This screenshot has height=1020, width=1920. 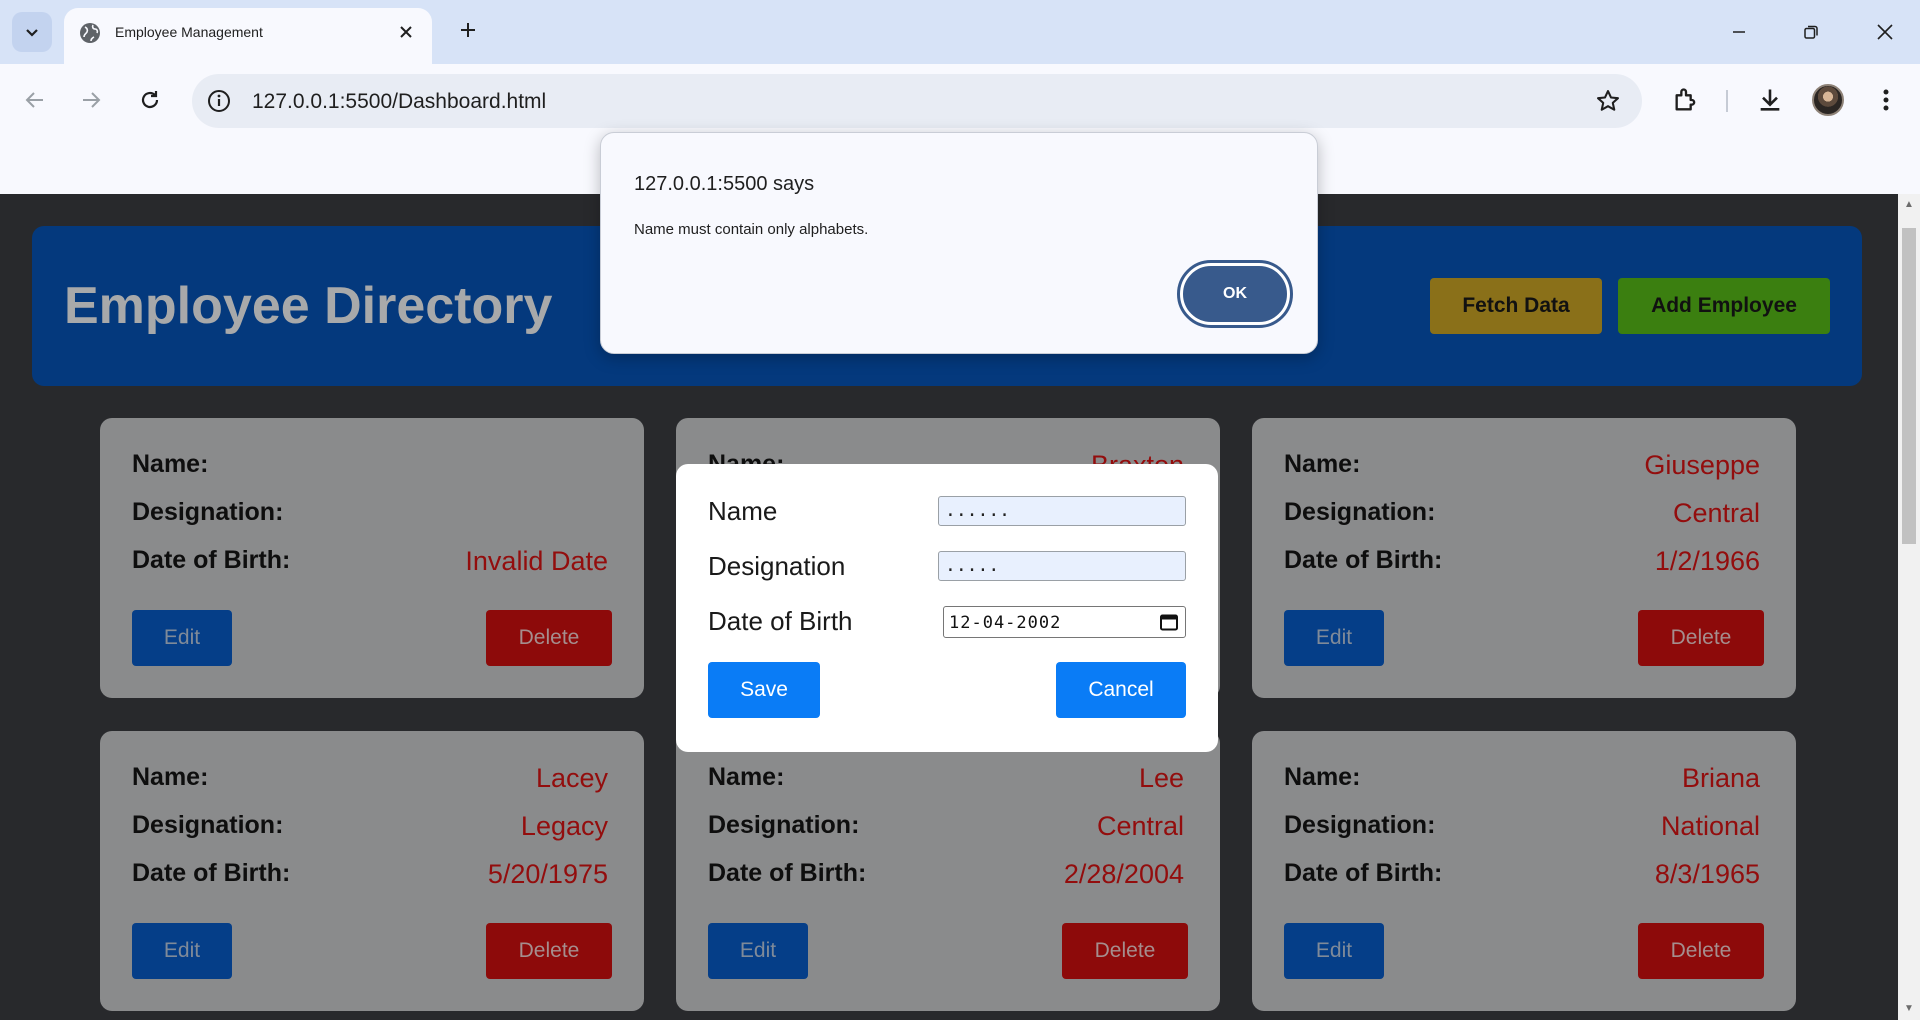 I want to click on name-value: Giuseppe, so click(x=1702, y=465).